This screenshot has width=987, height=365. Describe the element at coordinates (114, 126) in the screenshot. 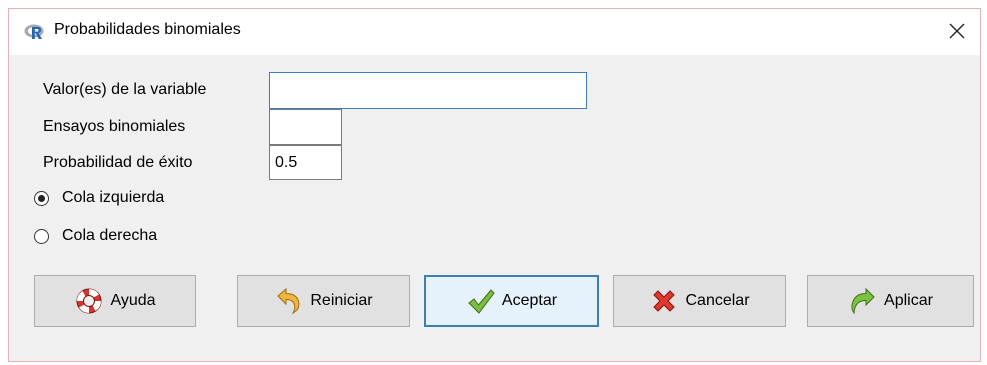

I see `binomial-trials-label: Ensayos binomiales` at that location.